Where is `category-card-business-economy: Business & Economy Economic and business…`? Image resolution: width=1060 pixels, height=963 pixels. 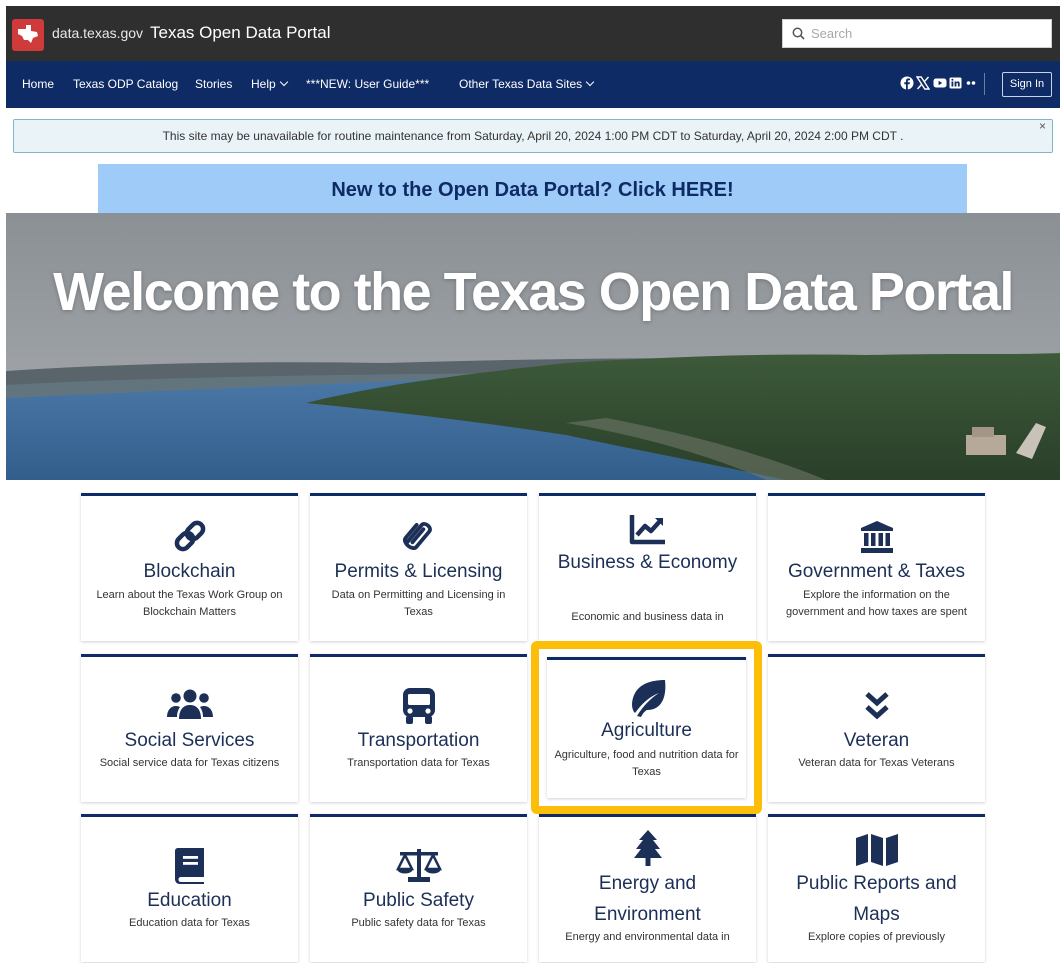 category-card-business-economy: Business & Economy Economic and business… is located at coordinates (647, 567).